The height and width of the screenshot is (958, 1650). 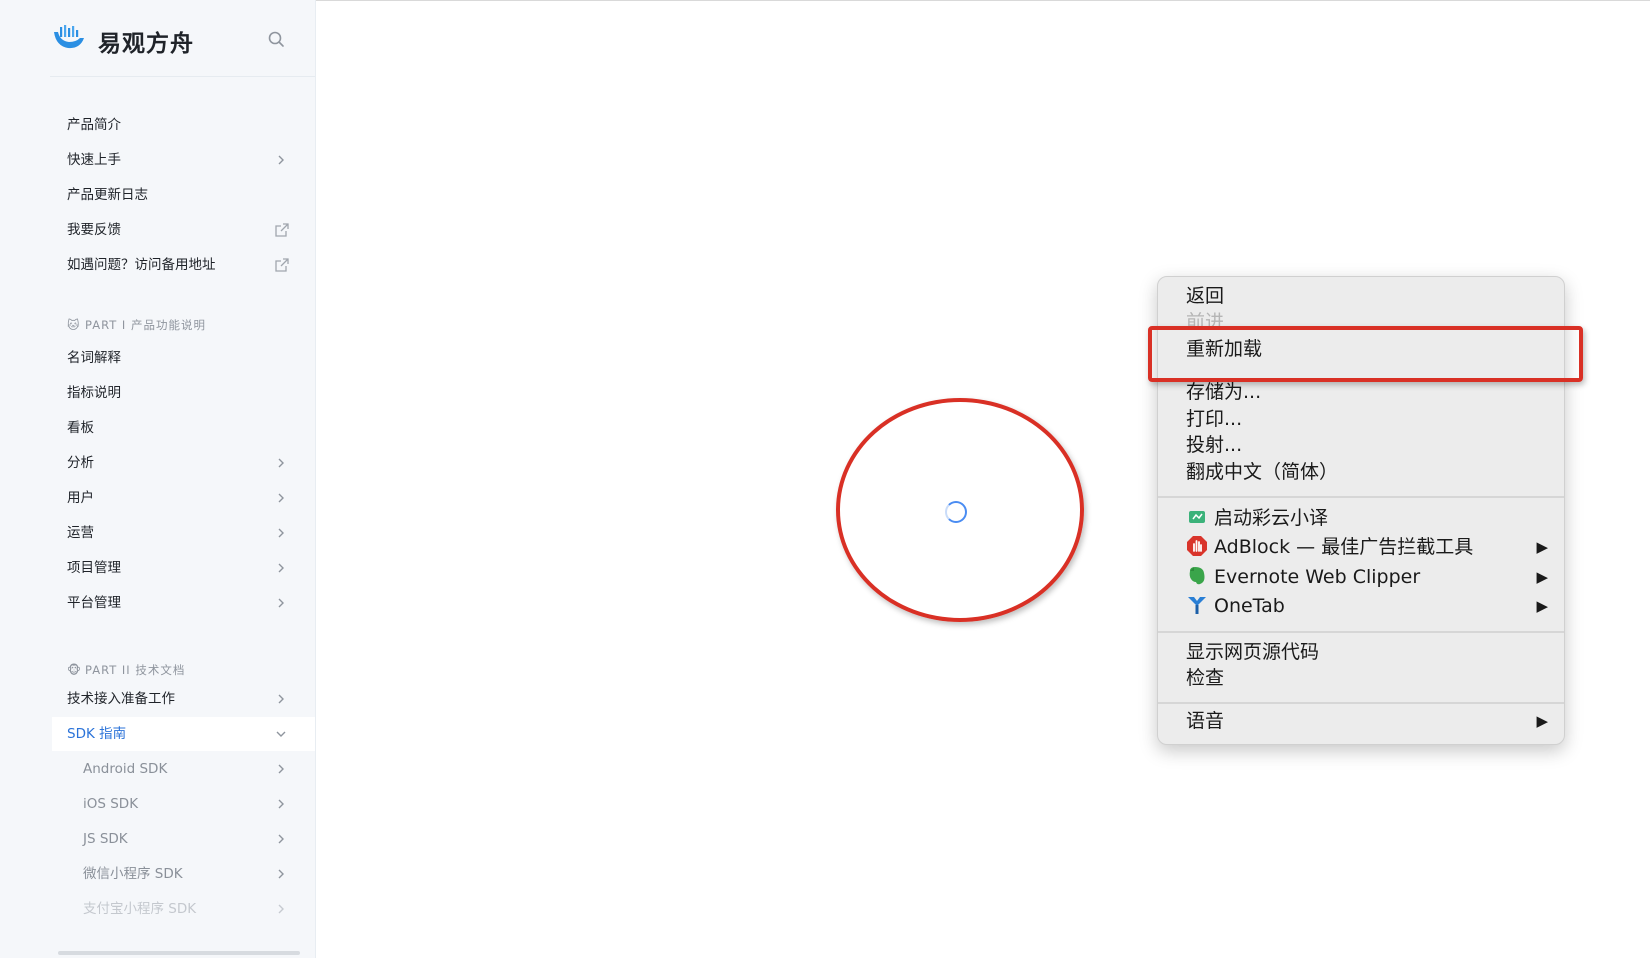 What do you see at coordinates (1205, 296) in the screenshot?
I see `menu-item-back: 返回` at bounding box center [1205, 296].